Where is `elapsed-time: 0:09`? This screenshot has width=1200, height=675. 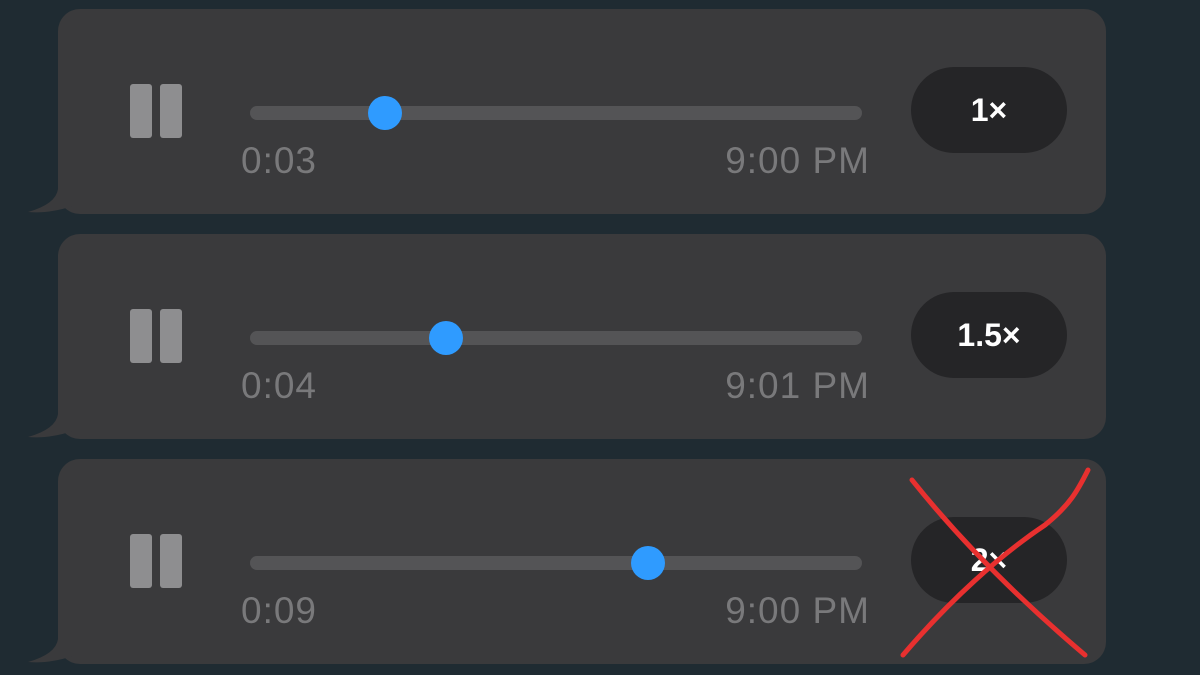 elapsed-time: 0:09 is located at coordinates (279, 610).